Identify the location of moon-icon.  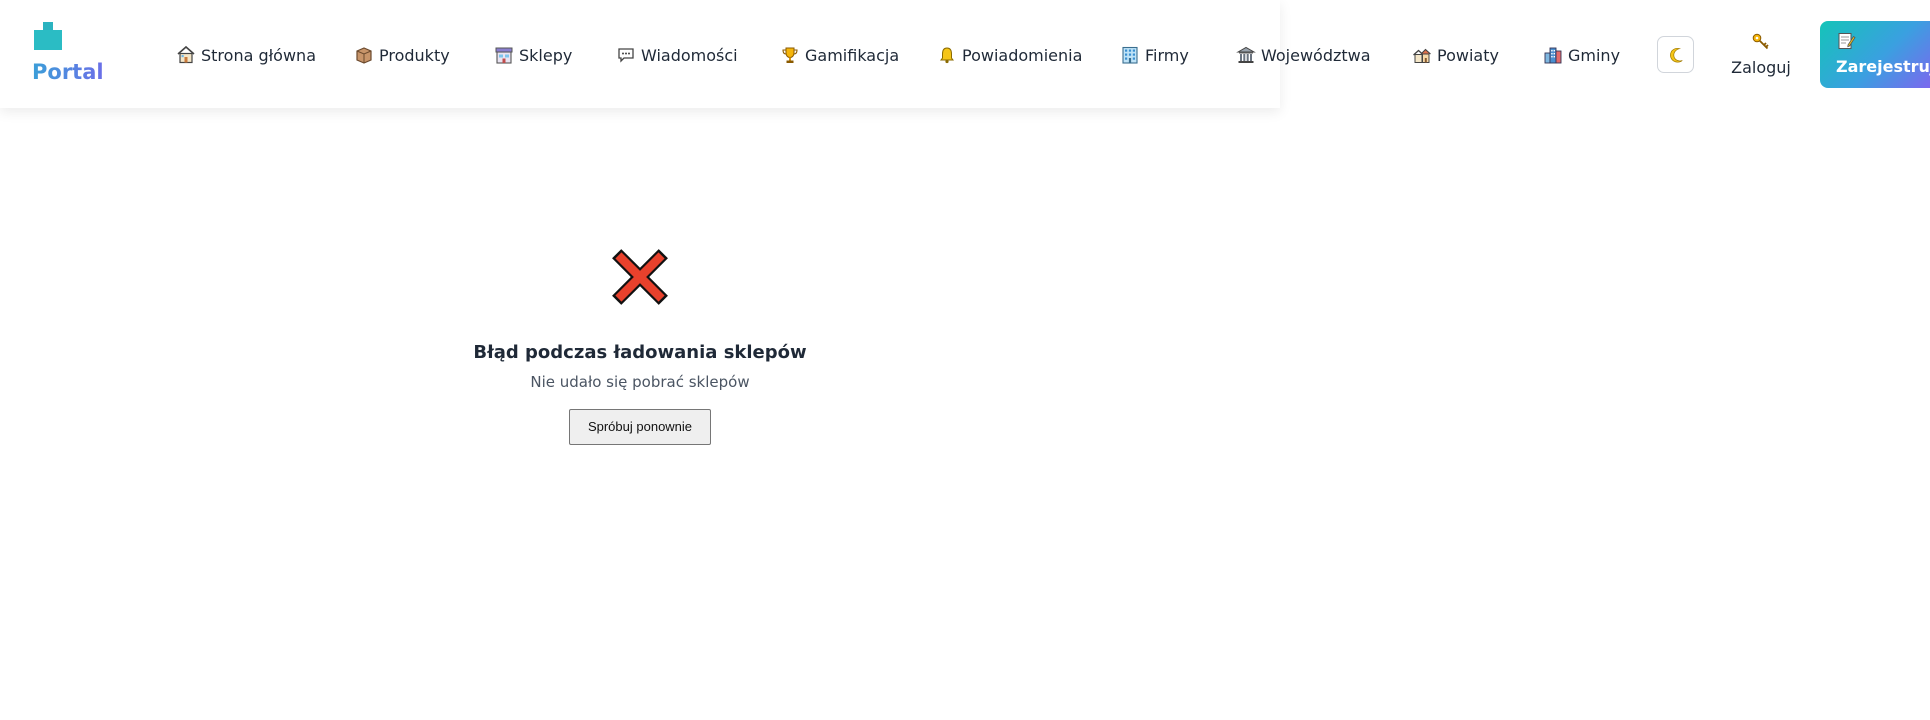
(1676, 55).